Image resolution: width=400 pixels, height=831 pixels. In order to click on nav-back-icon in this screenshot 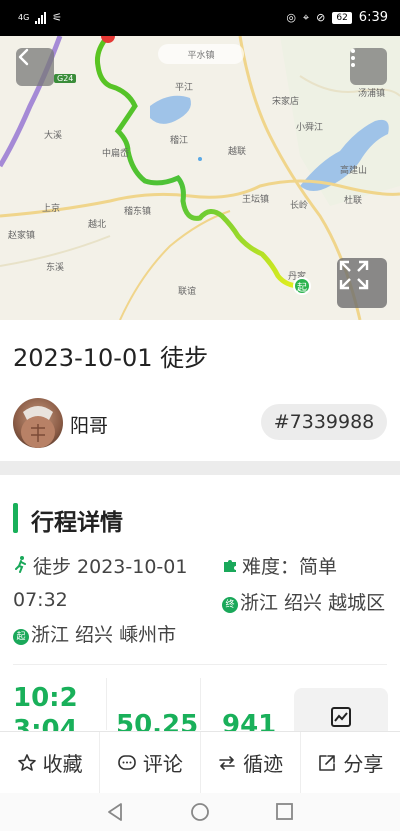, I will do `click(115, 812)`.